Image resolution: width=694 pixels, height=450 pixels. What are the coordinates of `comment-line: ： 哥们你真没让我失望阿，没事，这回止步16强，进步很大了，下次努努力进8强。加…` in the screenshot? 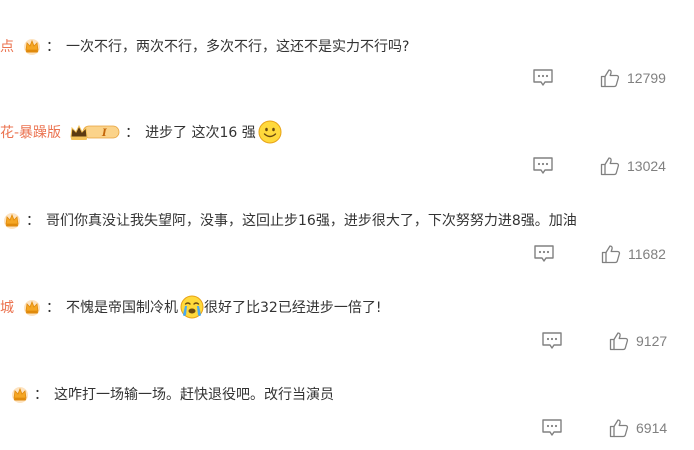 It's located at (288, 220).